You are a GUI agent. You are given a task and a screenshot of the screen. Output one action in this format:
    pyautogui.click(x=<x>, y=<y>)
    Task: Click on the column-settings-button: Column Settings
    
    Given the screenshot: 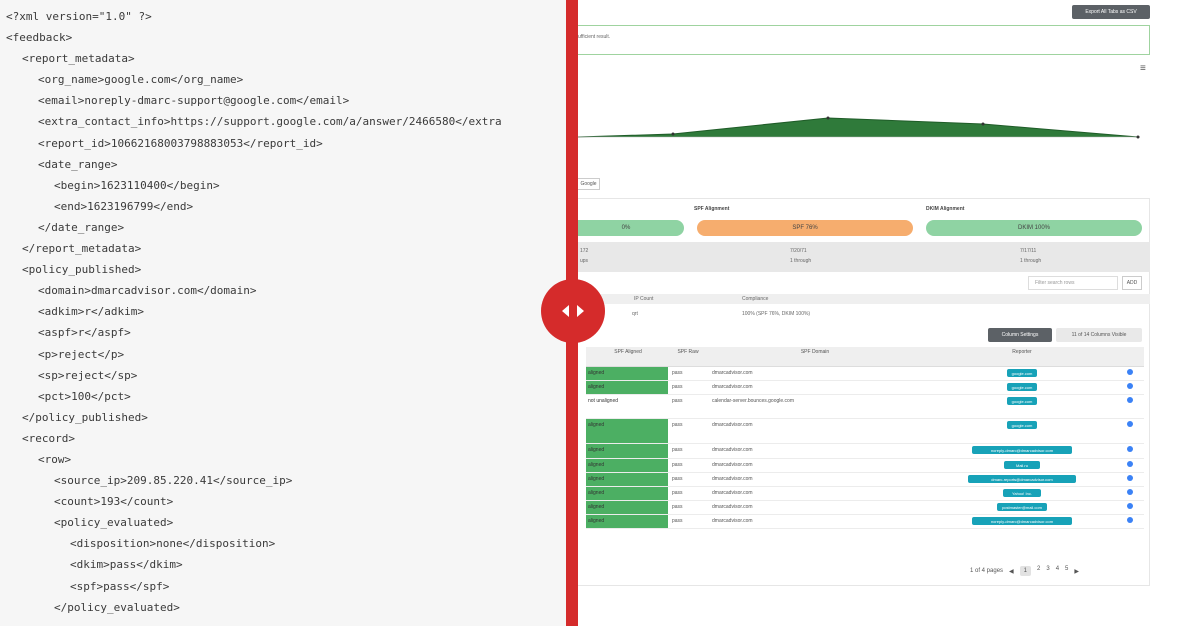 What is the action you would take?
    pyautogui.click(x=1020, y=335)
    